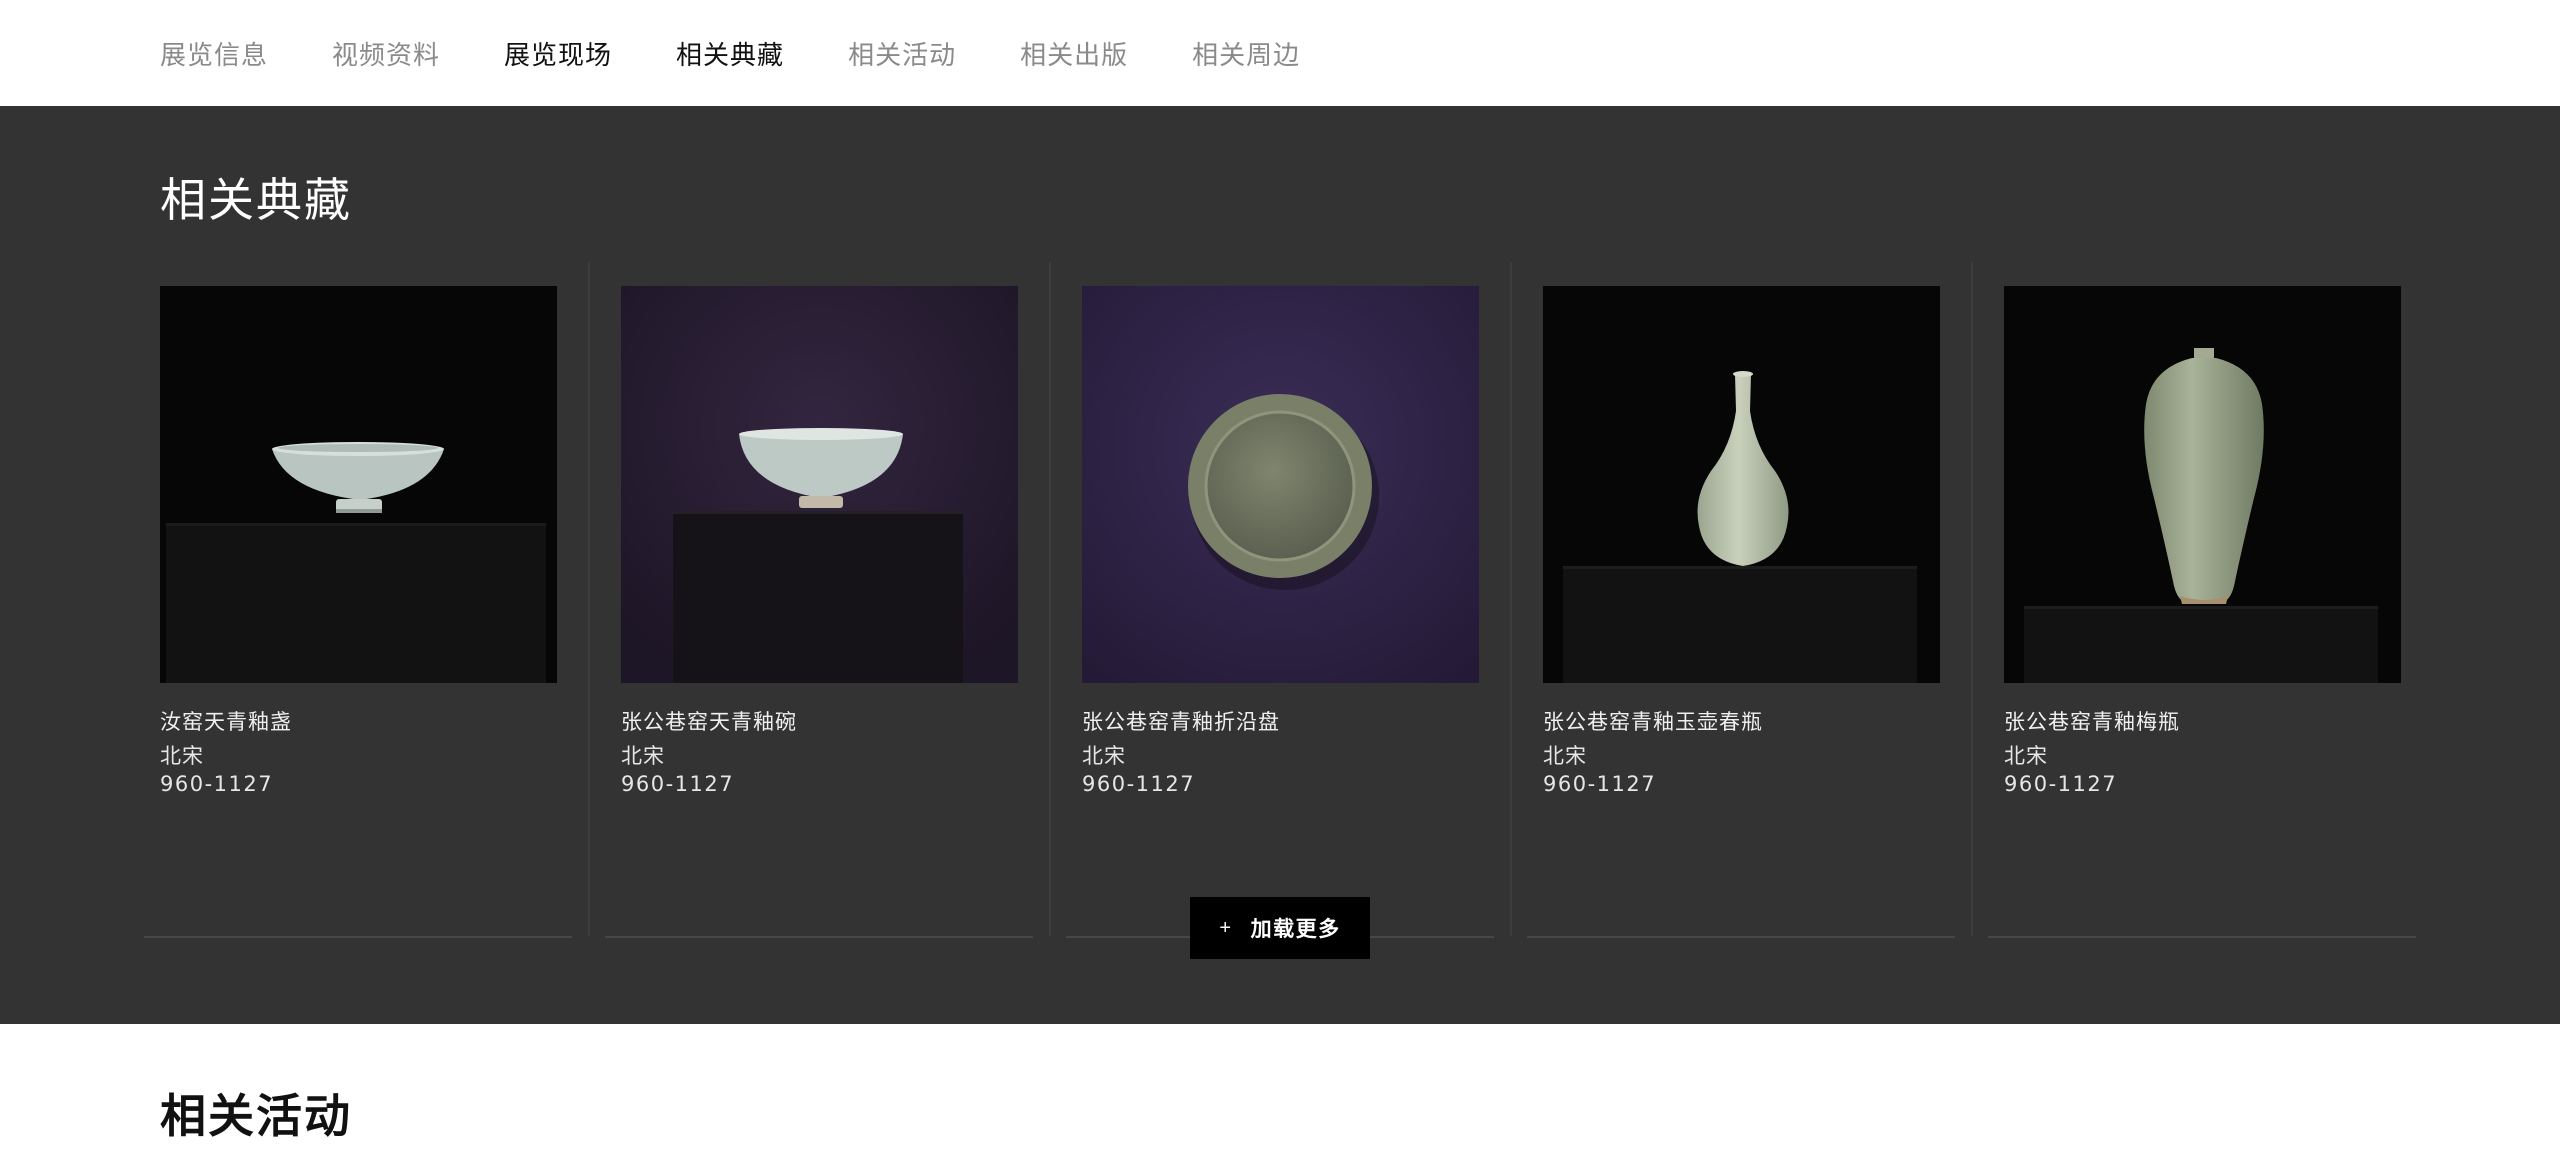 The width and height of the screenshot is (2560, 1149). I want to click on zhanggongxiang-bowl-image, so click(819, 484).